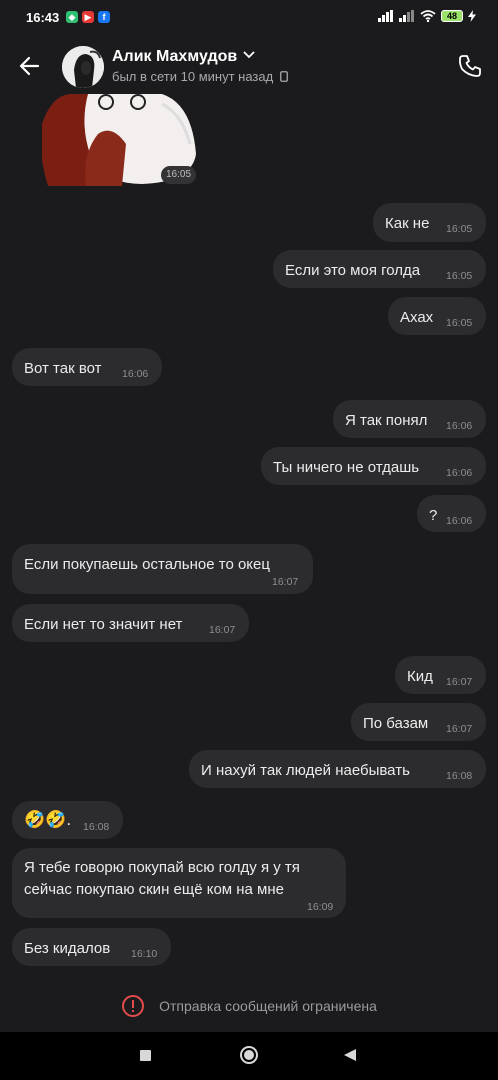 Image resolution: width=498 pixels, height=1080 pixels. Describe the element at coordinates (72, 17) in the screenshot. I see `shield-app-icon: ◆` at that location.